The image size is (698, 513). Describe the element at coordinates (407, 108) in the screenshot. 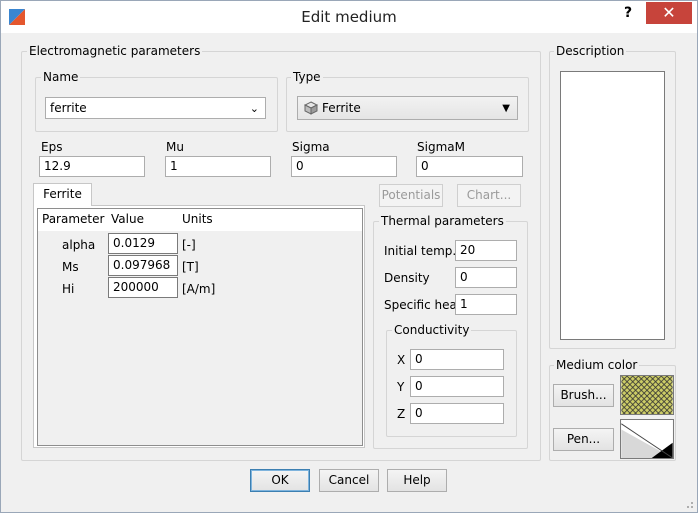

I see `type-combobox: Ferrite ▼` at that location.